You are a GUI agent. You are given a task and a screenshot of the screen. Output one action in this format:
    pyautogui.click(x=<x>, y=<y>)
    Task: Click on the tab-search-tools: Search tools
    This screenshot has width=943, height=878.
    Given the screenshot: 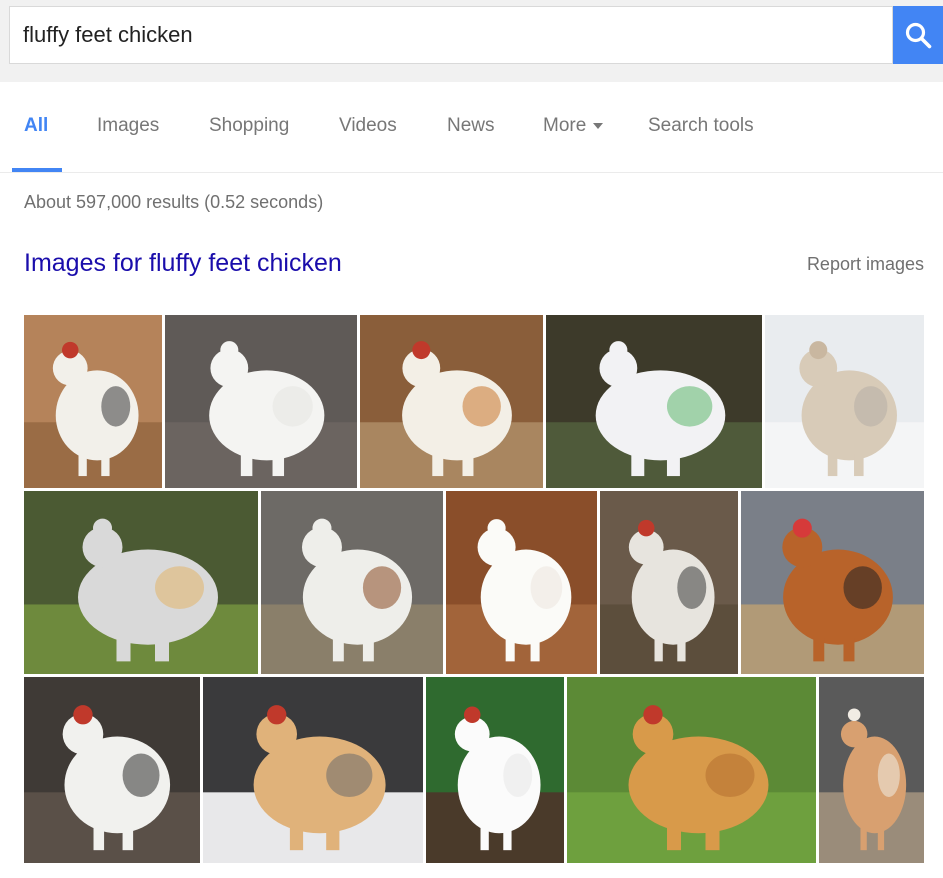 What is the action you would take?
    pyautogui.click(x=701, y=127)
    